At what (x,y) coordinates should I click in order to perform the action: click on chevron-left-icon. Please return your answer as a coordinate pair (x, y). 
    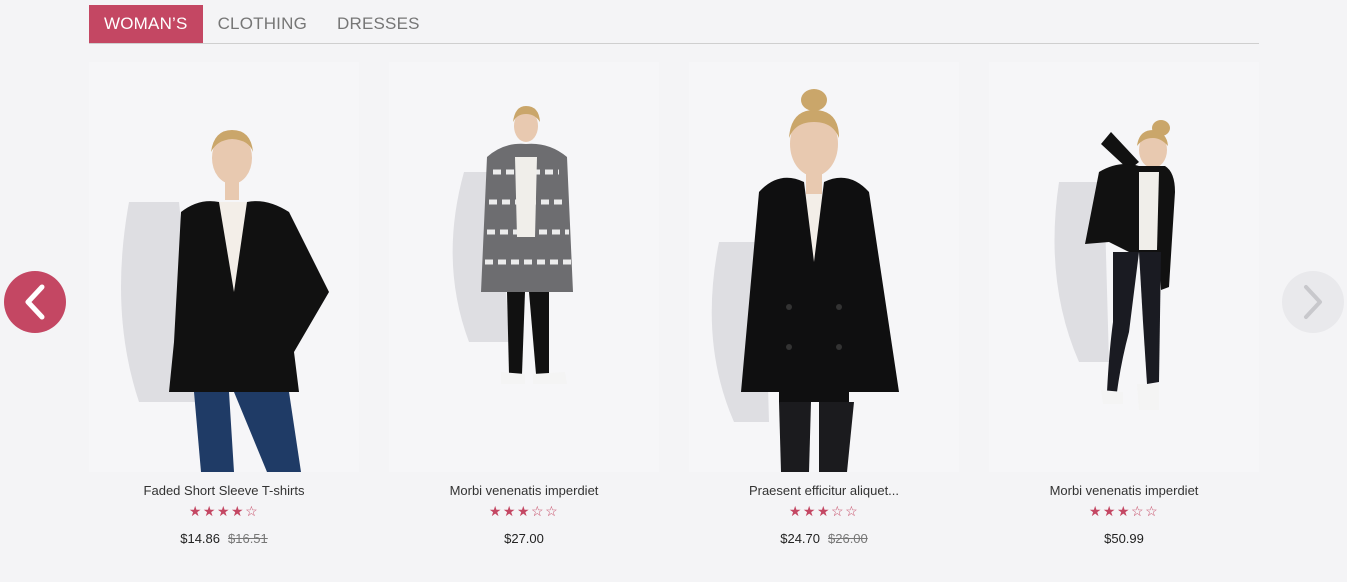
    Looking at the image, I should click on (35, 302).